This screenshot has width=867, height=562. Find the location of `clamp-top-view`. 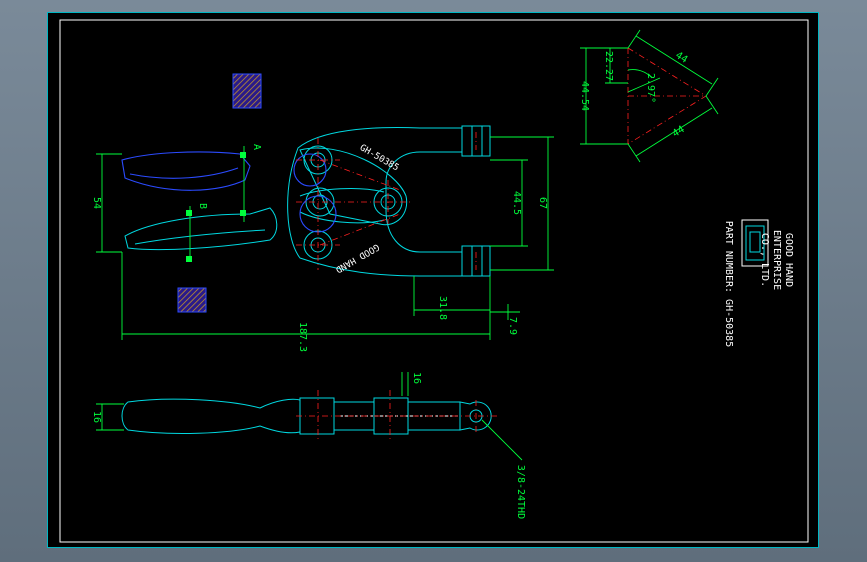

clamp-top-view is located at coordinates (306, 201).